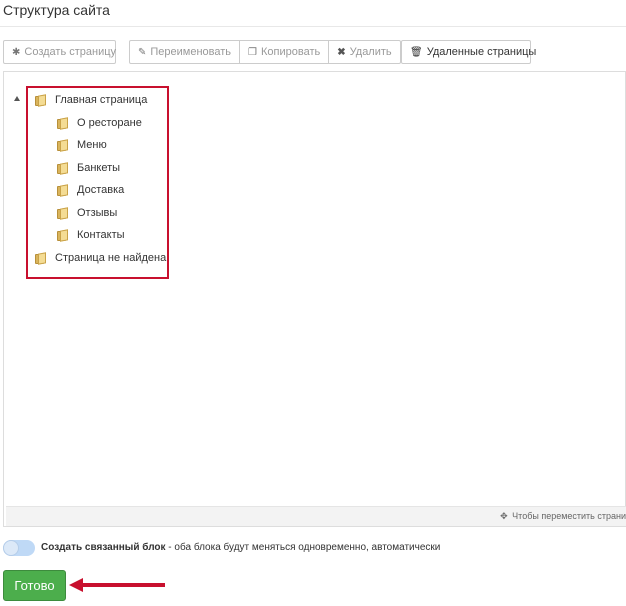 This screenshot has height=606, width=626. Describe the element at coordinates (16, 52) in the screenshot. I see `asterisk-icon: ✱` at that location.